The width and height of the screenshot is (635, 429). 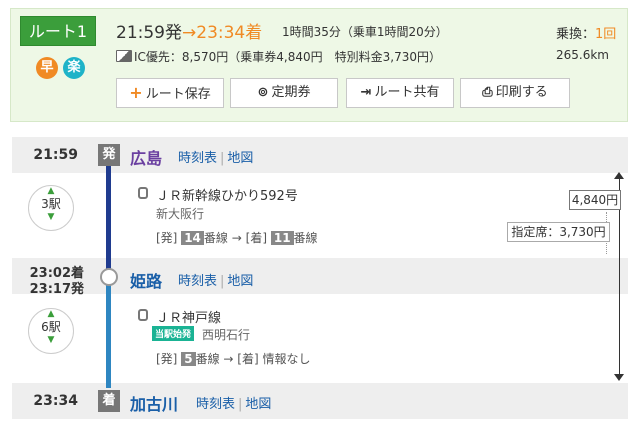 What do you see at coordinates (58, 31) in the screenshot?
I see `route-label-badge: ルート1` at bounding box center [58, 31].